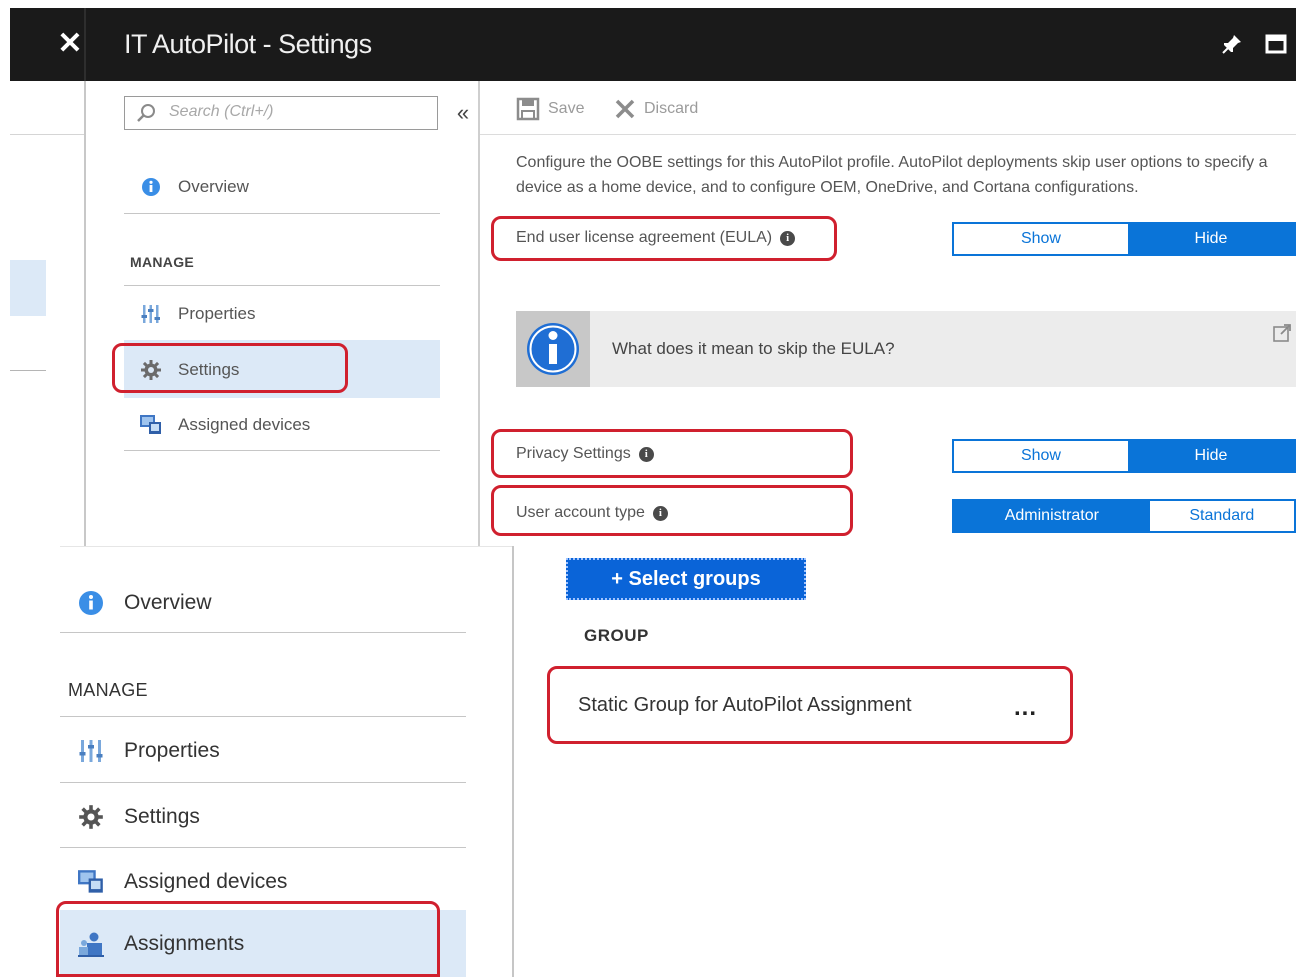 This screenshot has height=977, width=1296. I want to click on eula-info-text: What does it mean to skip the EULA?, so click(753, 348).